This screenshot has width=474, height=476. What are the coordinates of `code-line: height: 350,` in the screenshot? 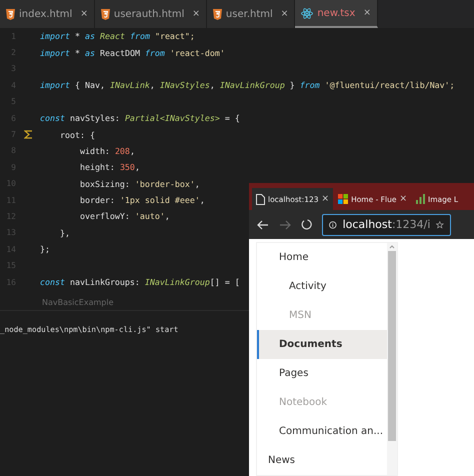 It's located at (109, 167).